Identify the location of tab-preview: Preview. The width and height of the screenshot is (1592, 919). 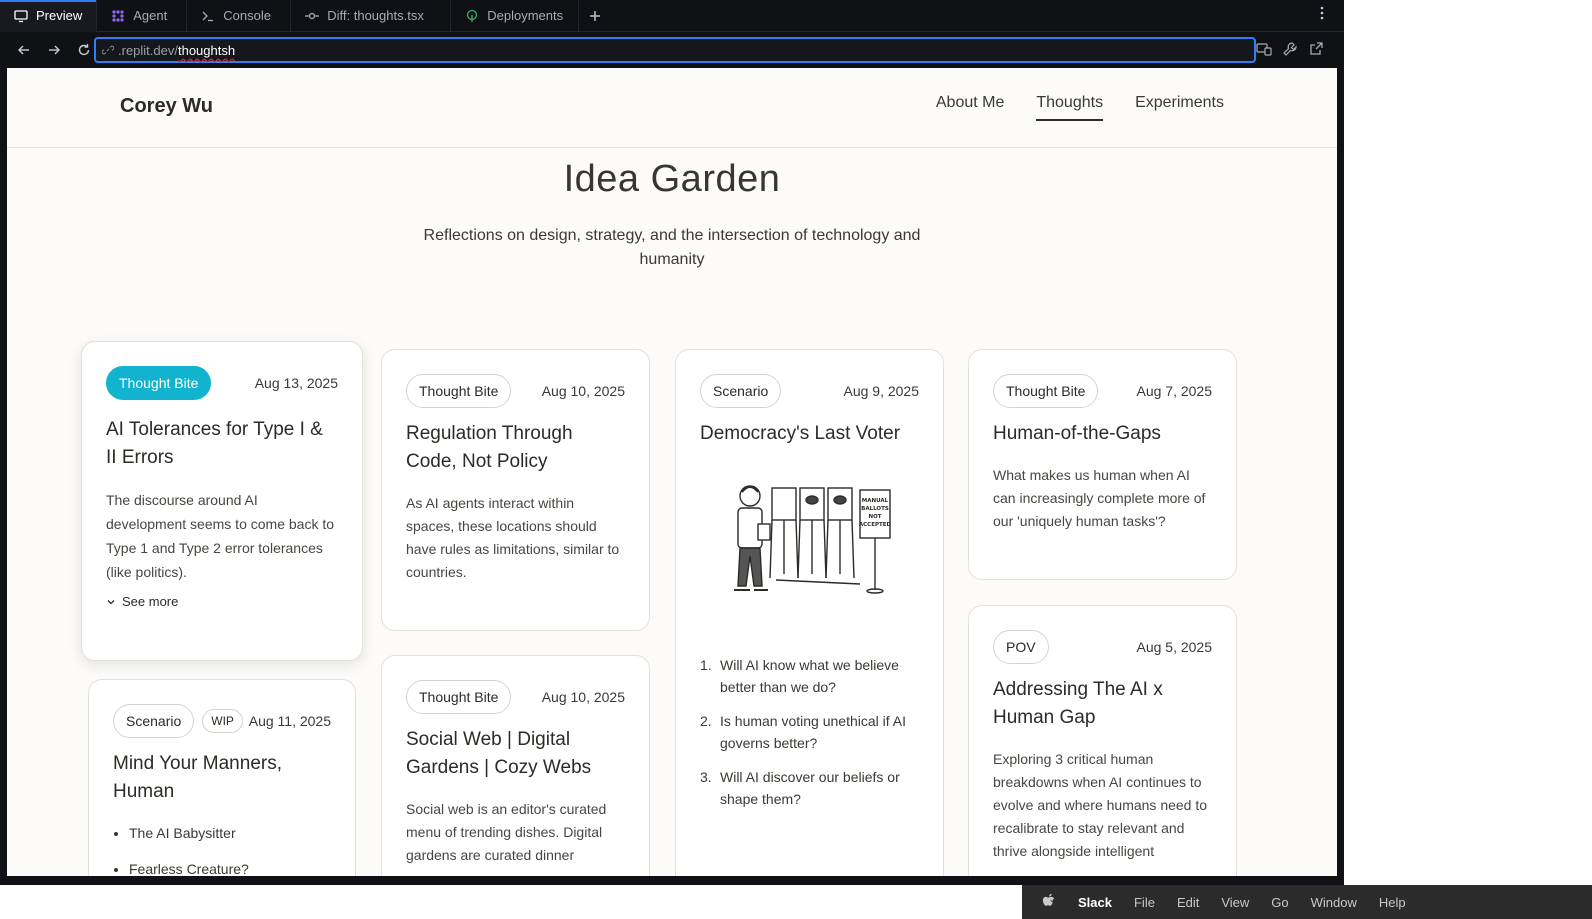
(49, 16).